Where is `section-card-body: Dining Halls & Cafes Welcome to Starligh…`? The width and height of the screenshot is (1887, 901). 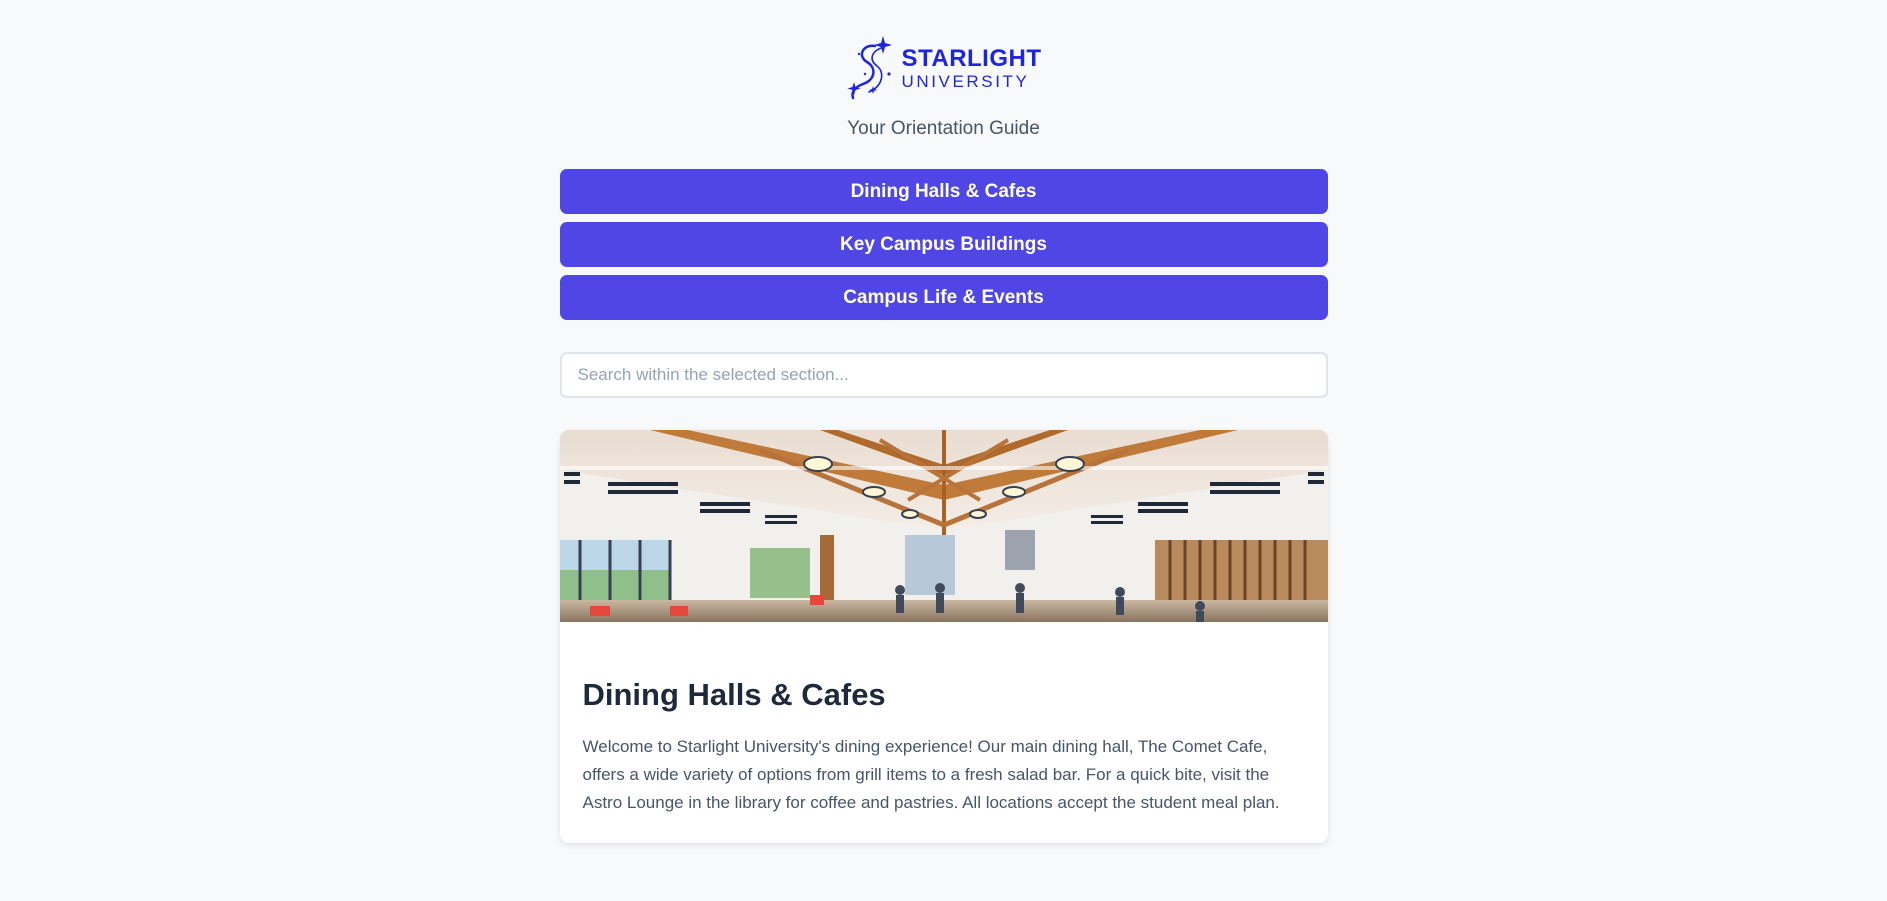
section-card-body: Dining Halls & Cafes Welcome to Starligh… is located at coordinates (944, 719).